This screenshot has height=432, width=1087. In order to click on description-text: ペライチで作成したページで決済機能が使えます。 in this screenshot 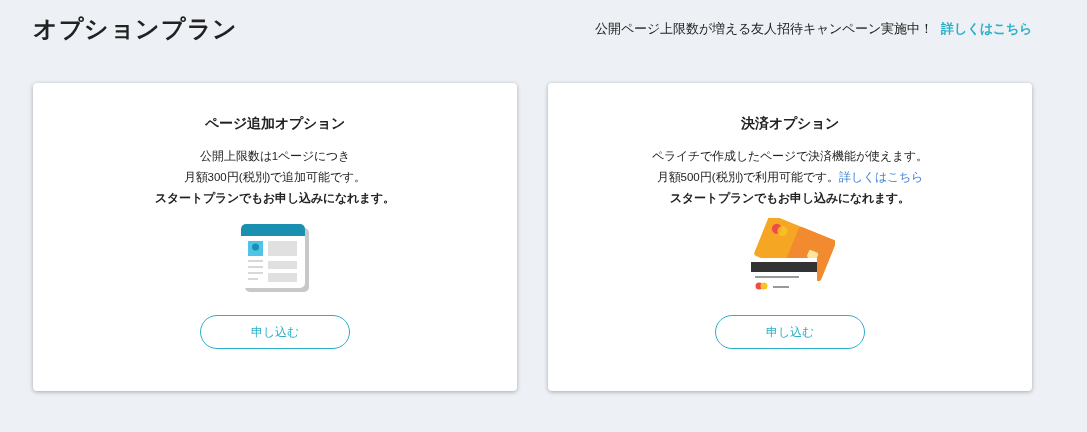, I will do `click(790, 156)`.